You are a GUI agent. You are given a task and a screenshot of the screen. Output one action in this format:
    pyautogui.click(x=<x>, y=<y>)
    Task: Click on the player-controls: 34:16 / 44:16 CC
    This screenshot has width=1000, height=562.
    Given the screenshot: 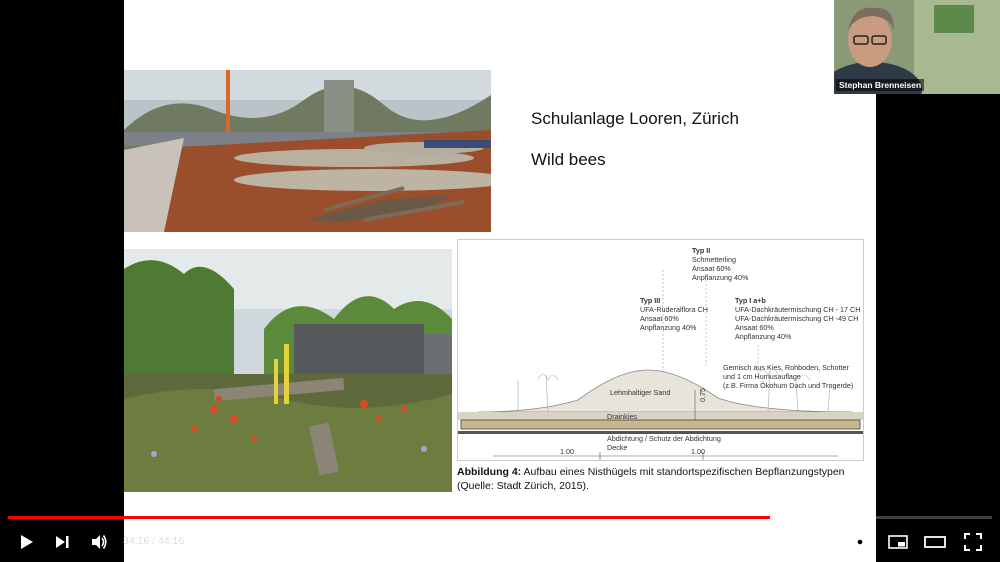 What is the action you would take?
    pyautogui.click(x=500, y=539)
    